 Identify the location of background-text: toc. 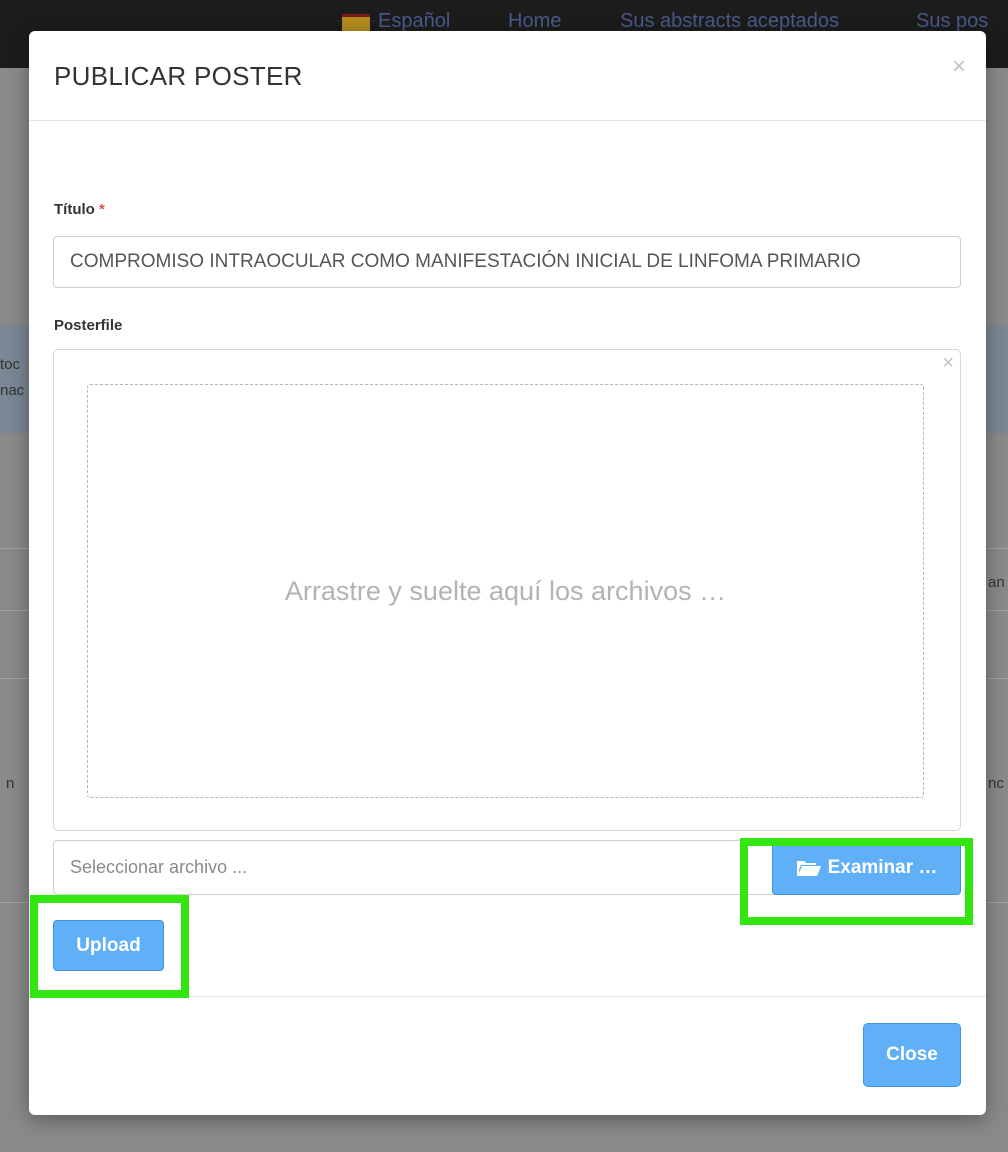
(10, 364).